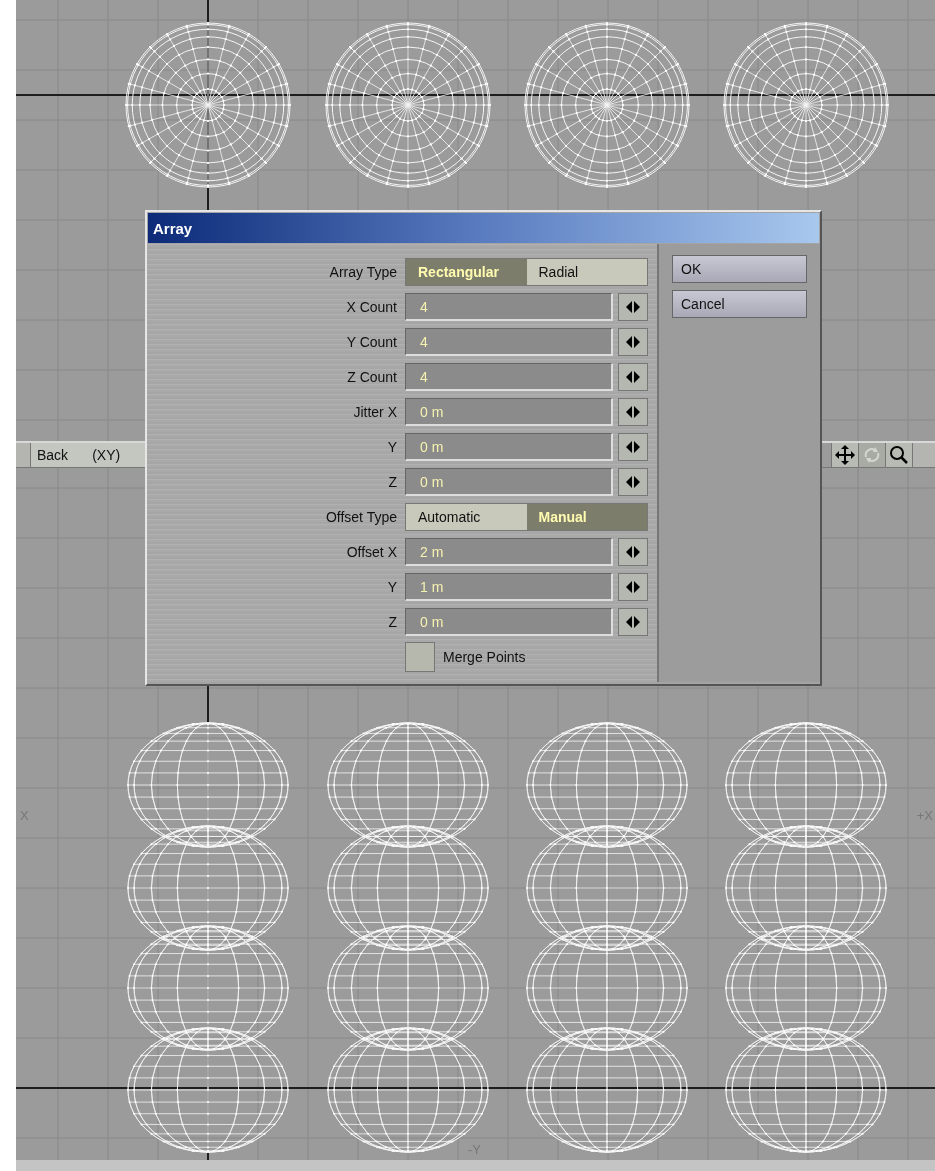  I want to click on choice-option: Automatic, so click(466, 517).